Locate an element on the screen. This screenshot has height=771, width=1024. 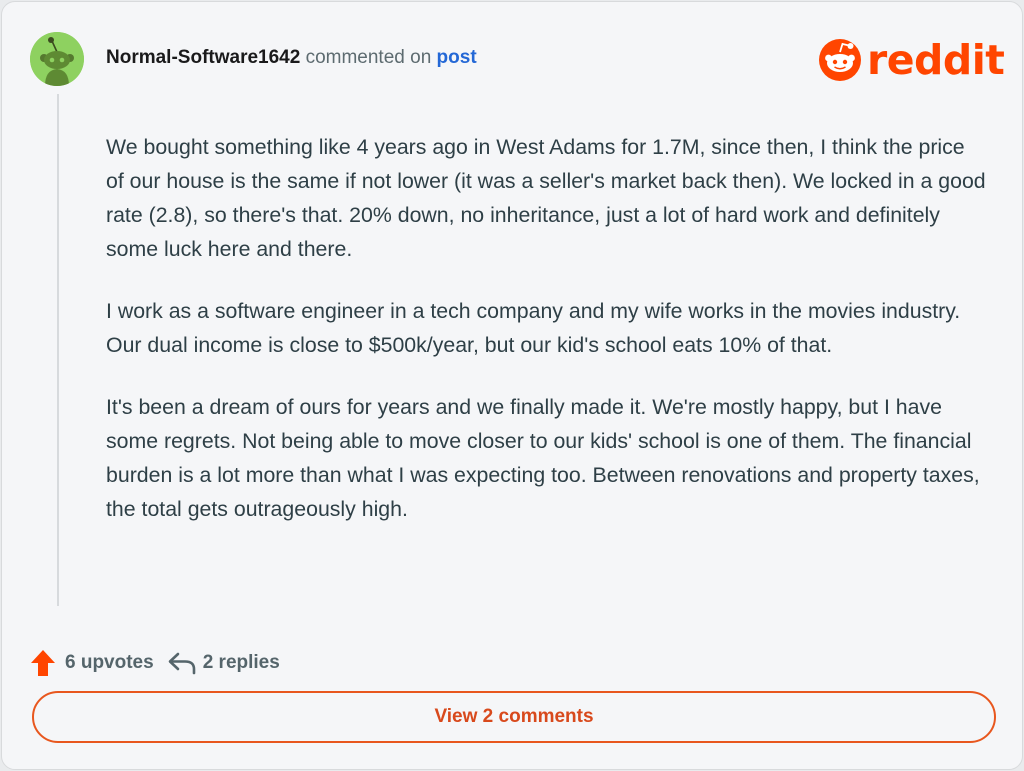
username: Normal-Software1642 is located at coordinates (203, 57).